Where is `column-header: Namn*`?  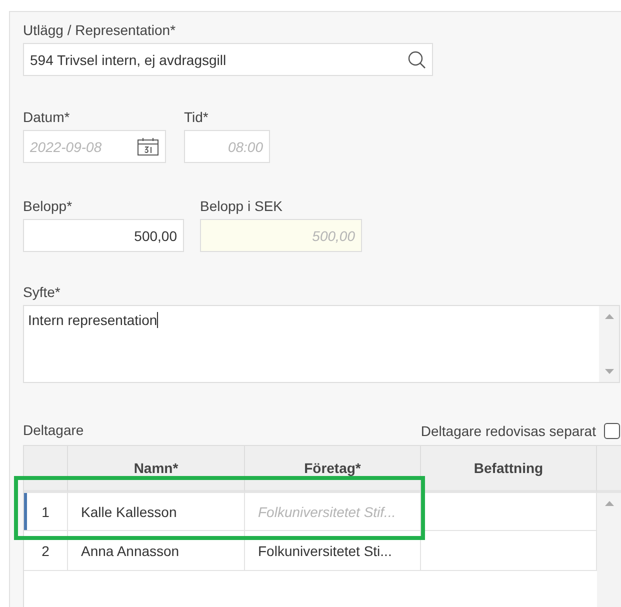 column-header: Namn* is located at coordinates (156, 469).